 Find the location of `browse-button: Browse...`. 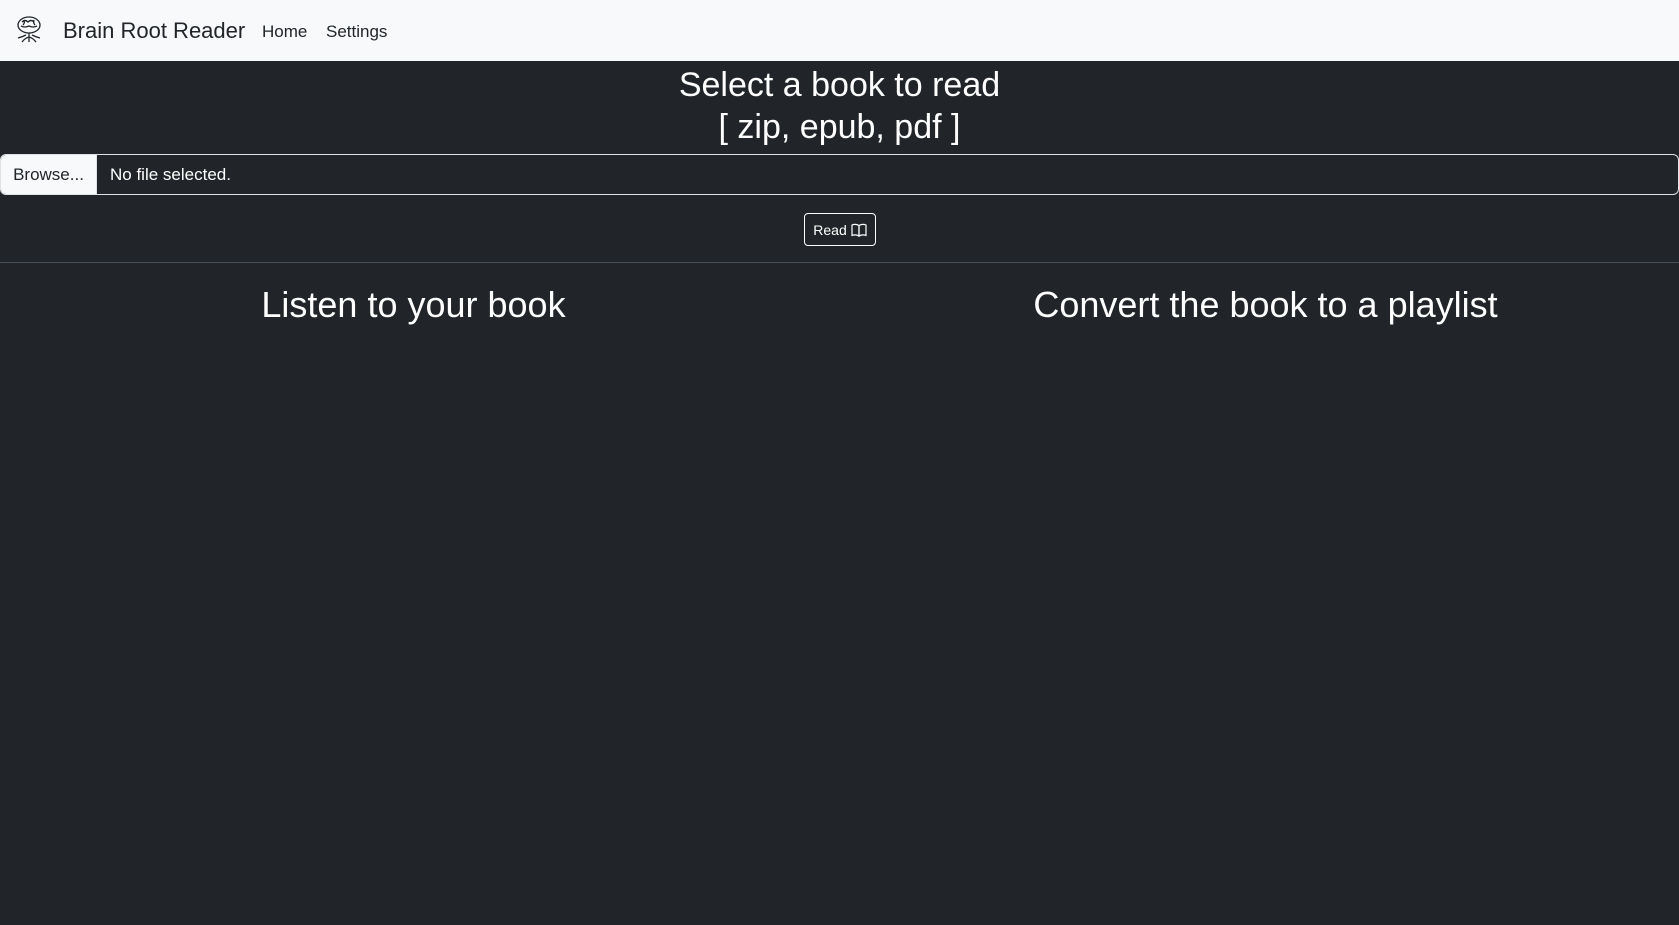

browse-button: Browse... is located at coordinates (49, 174).